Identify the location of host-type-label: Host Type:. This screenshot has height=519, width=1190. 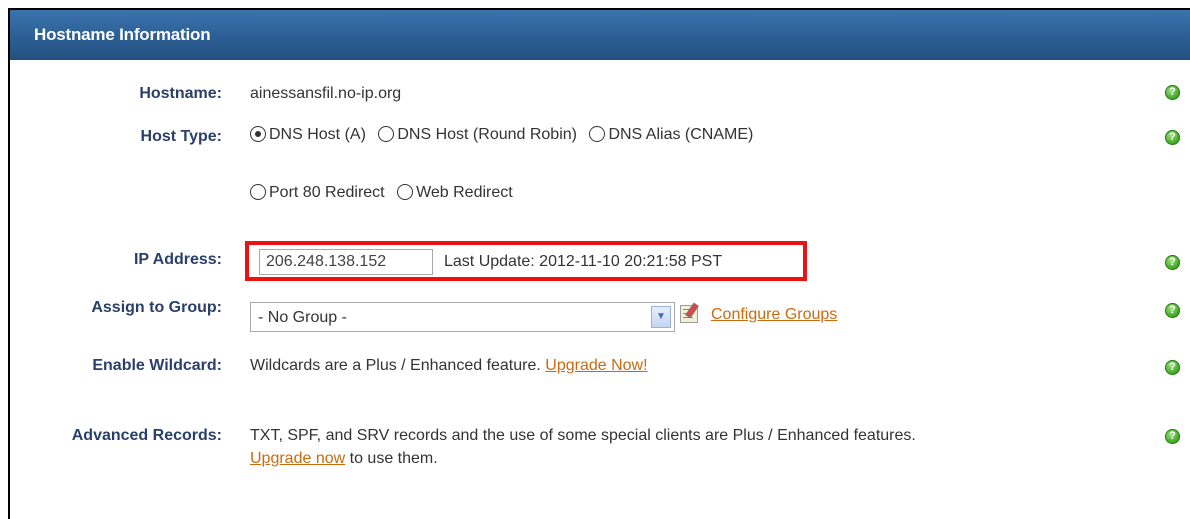
(181, 136).